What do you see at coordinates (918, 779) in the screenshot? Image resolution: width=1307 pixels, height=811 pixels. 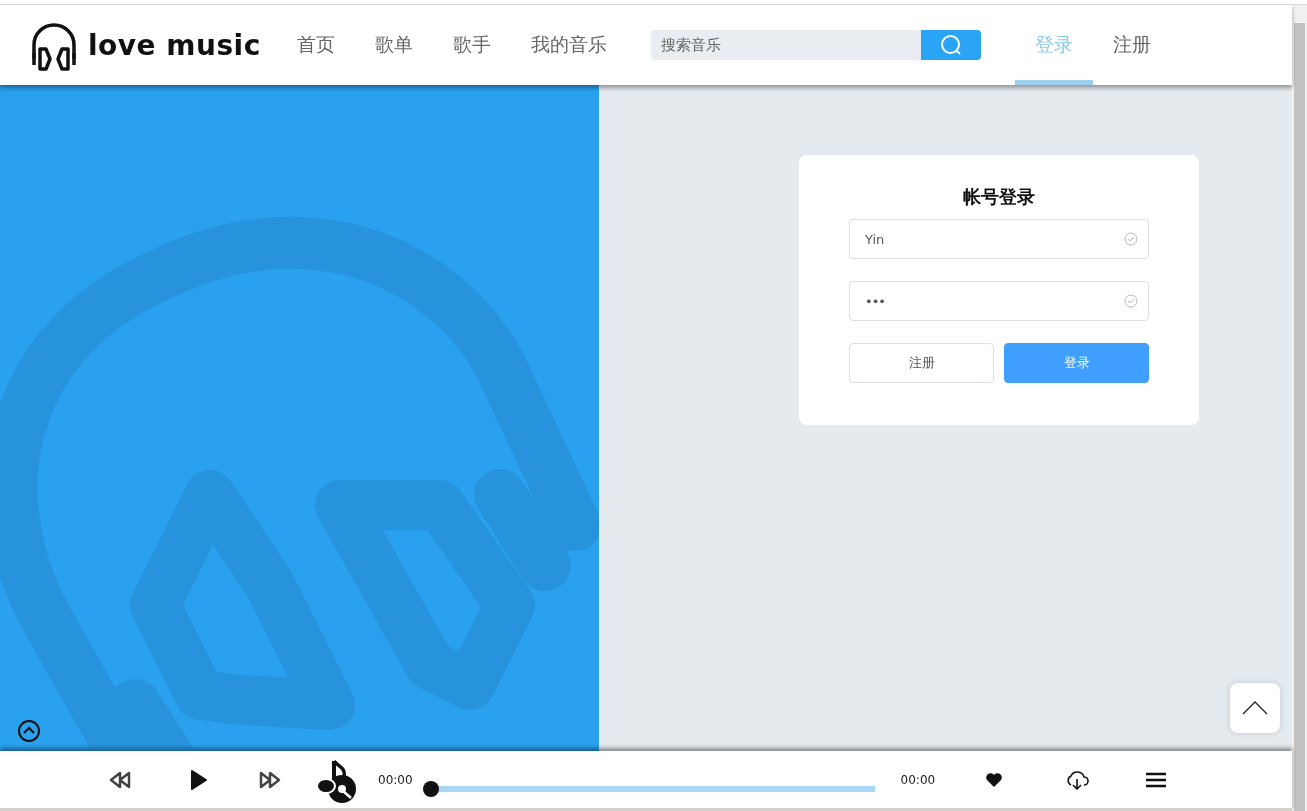 I see `total-time: 00:00` at bounding box center [918, 779].